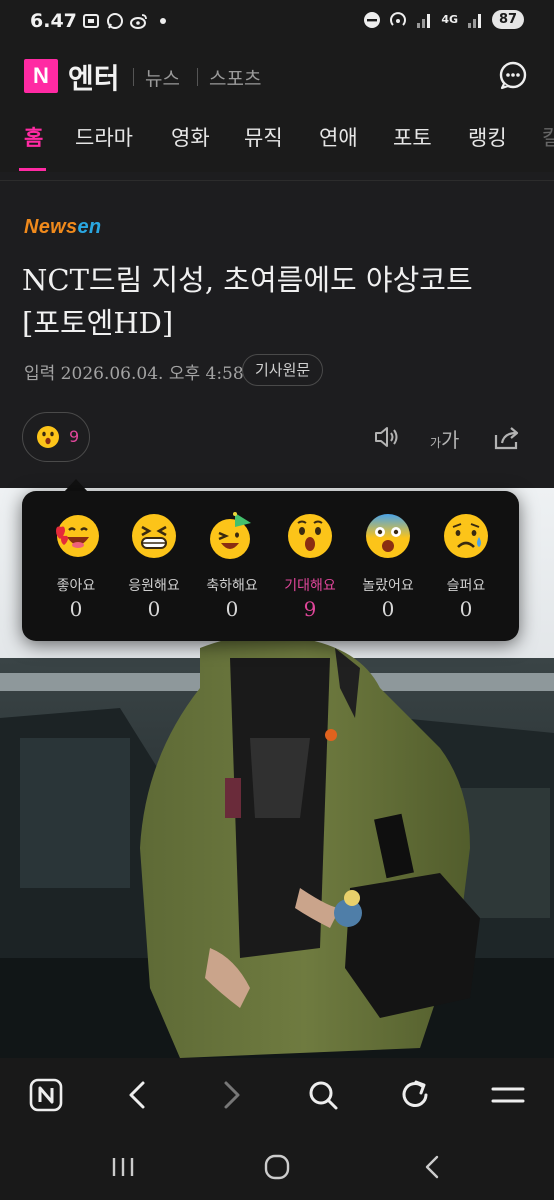 The width and height of the screenshot is (554, 1200). What do you see at coordinates (323, 1095) in the screenshot?
I see `search-icon` at bounding box center [323, 1095].